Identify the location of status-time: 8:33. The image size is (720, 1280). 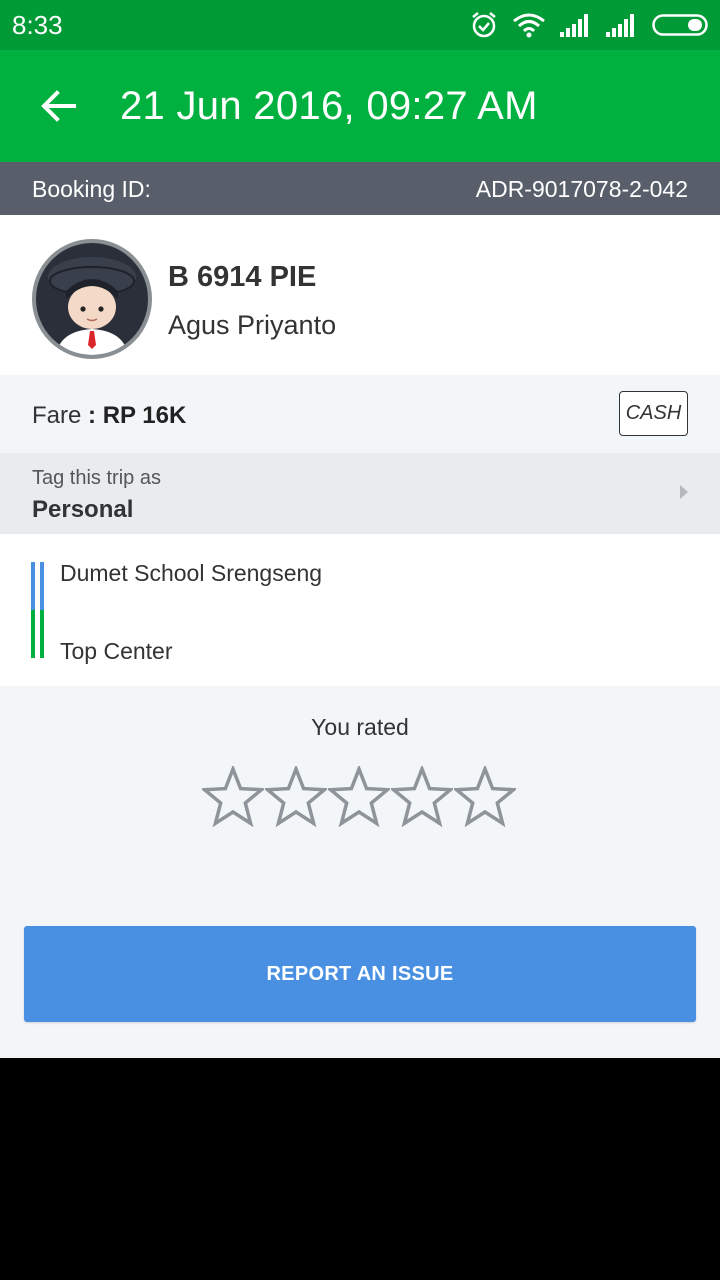
(37, 25).